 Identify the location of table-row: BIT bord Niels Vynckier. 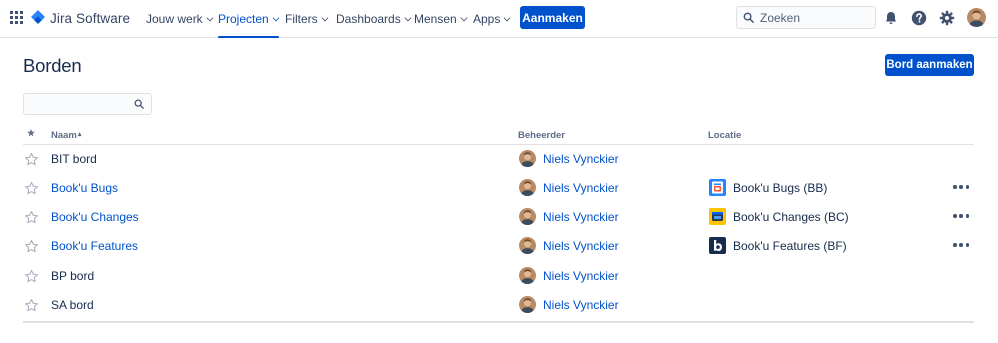
(498, 159).